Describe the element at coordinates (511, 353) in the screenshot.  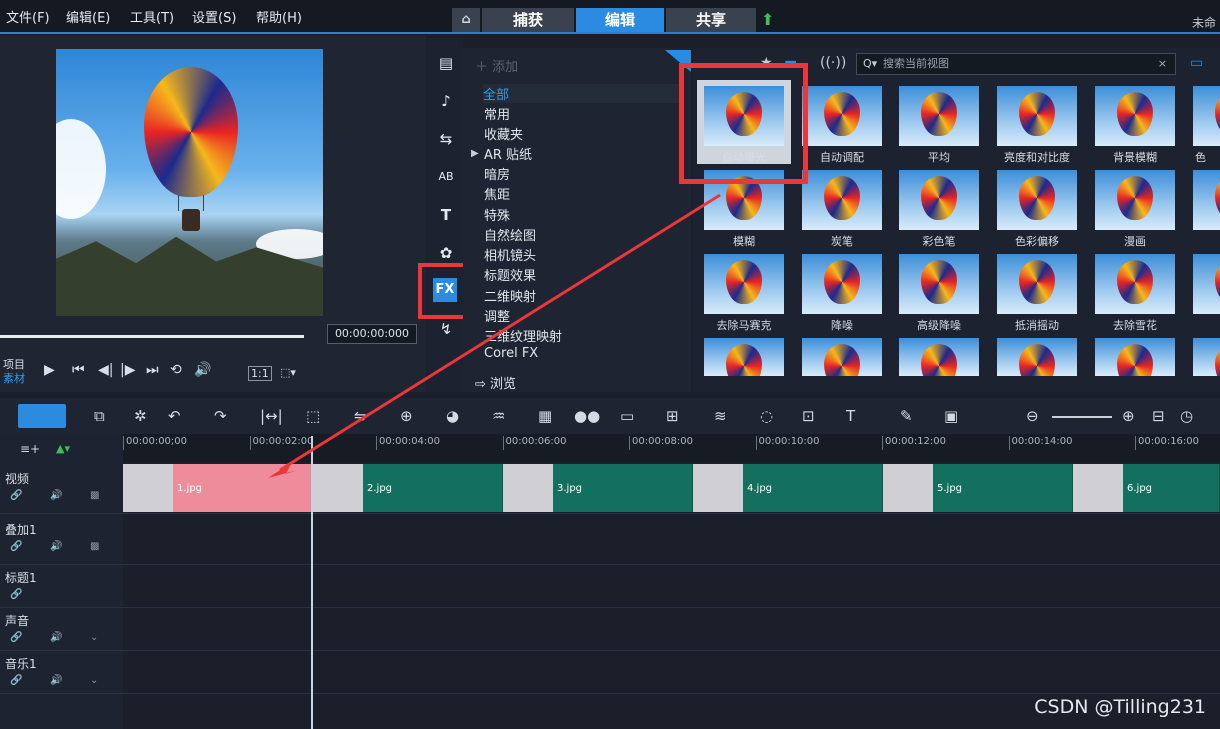
I see `category-corel-fx: Corel FX` at that location.